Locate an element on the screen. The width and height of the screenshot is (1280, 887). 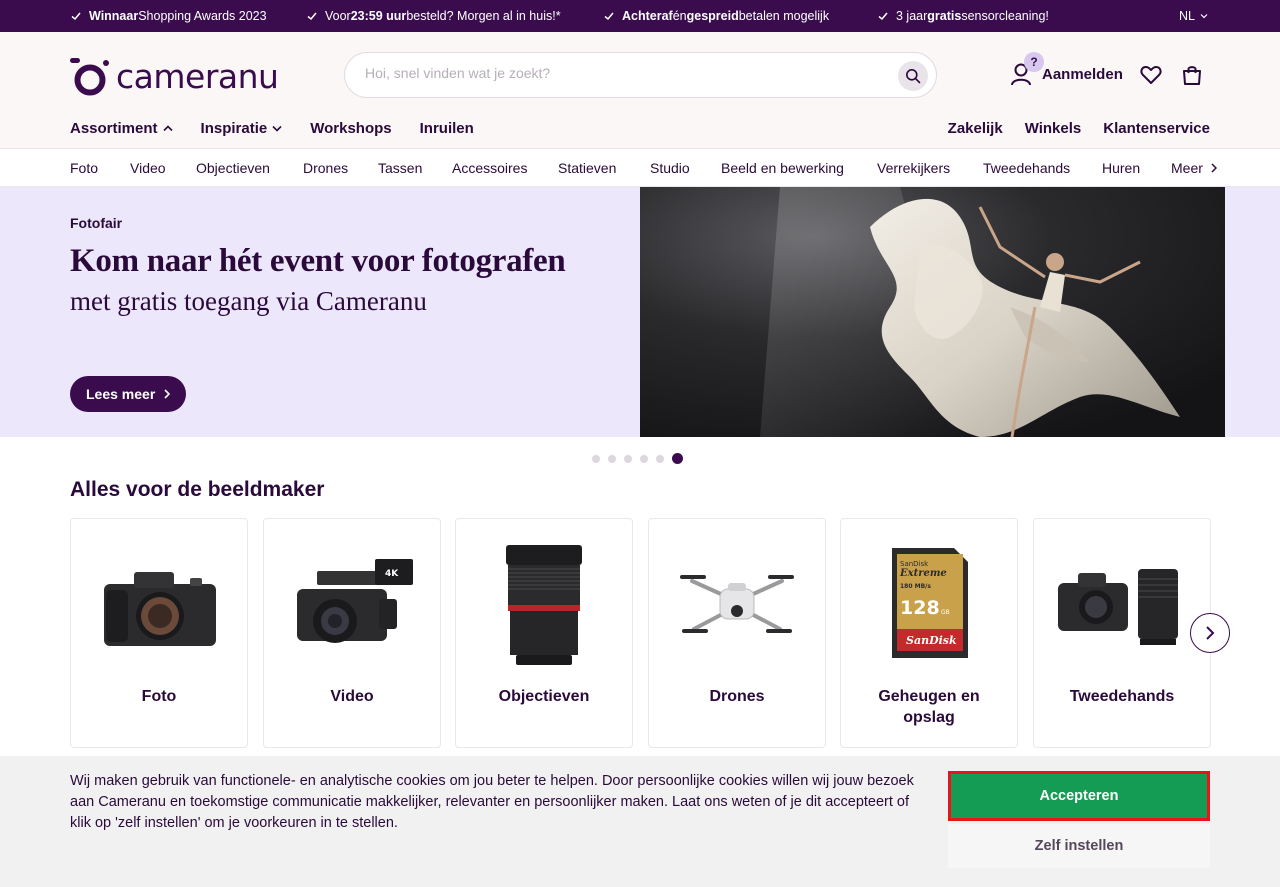
nav-winkels: Winkels is located at coordinates (1053, 128).